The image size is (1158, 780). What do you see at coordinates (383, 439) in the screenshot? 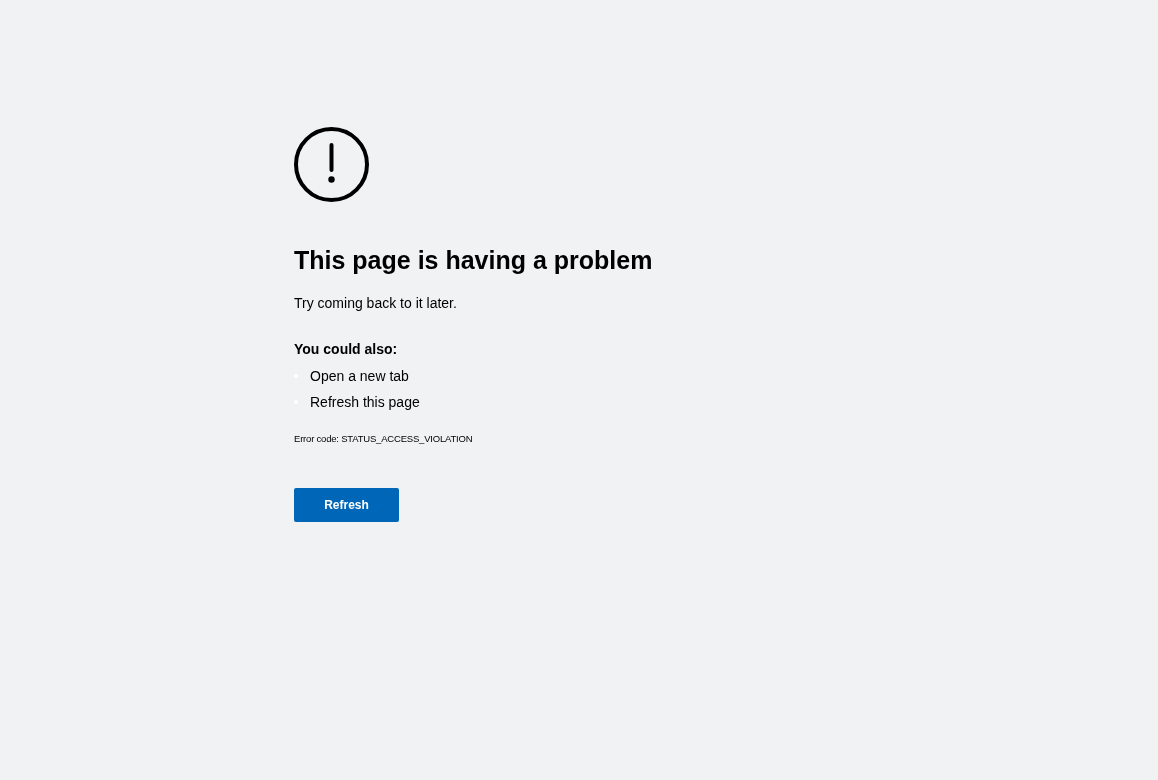
I see `error-code: Error code: STATUS_ACCESS_VIOLATION` at bounding box center [383, 439].